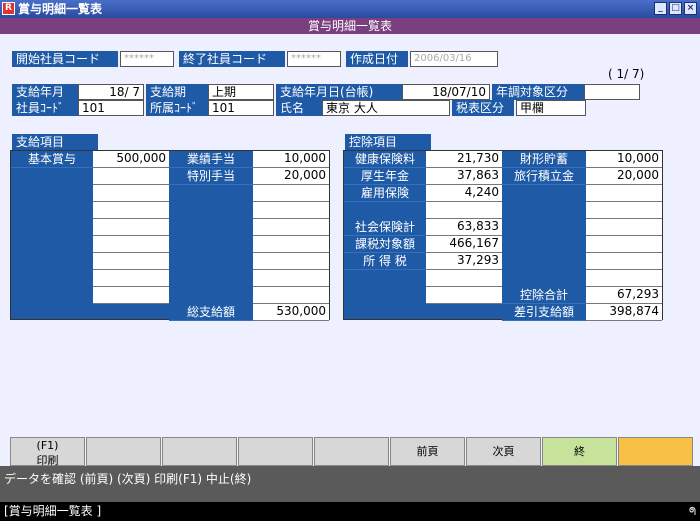 This screenshot has height=521, width=700. Describe the element at coordinates (350, 26) in the screenshot. I see `screen-title: 賞与明細一覧表` at that location.